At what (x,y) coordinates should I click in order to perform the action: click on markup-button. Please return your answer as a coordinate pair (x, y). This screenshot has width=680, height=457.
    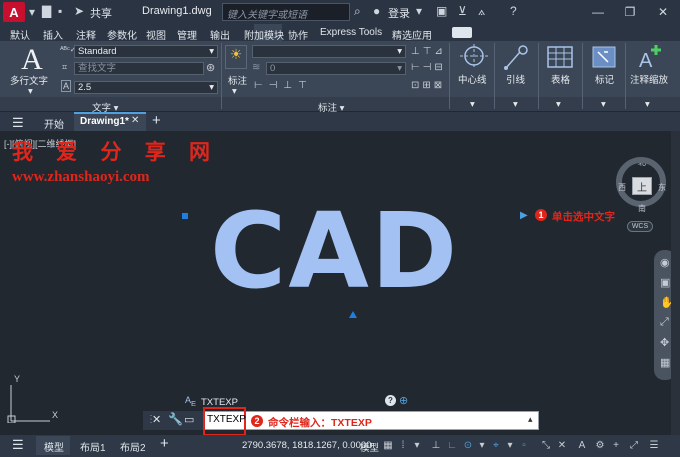
    Looking at the image, I should click on (604, 57).